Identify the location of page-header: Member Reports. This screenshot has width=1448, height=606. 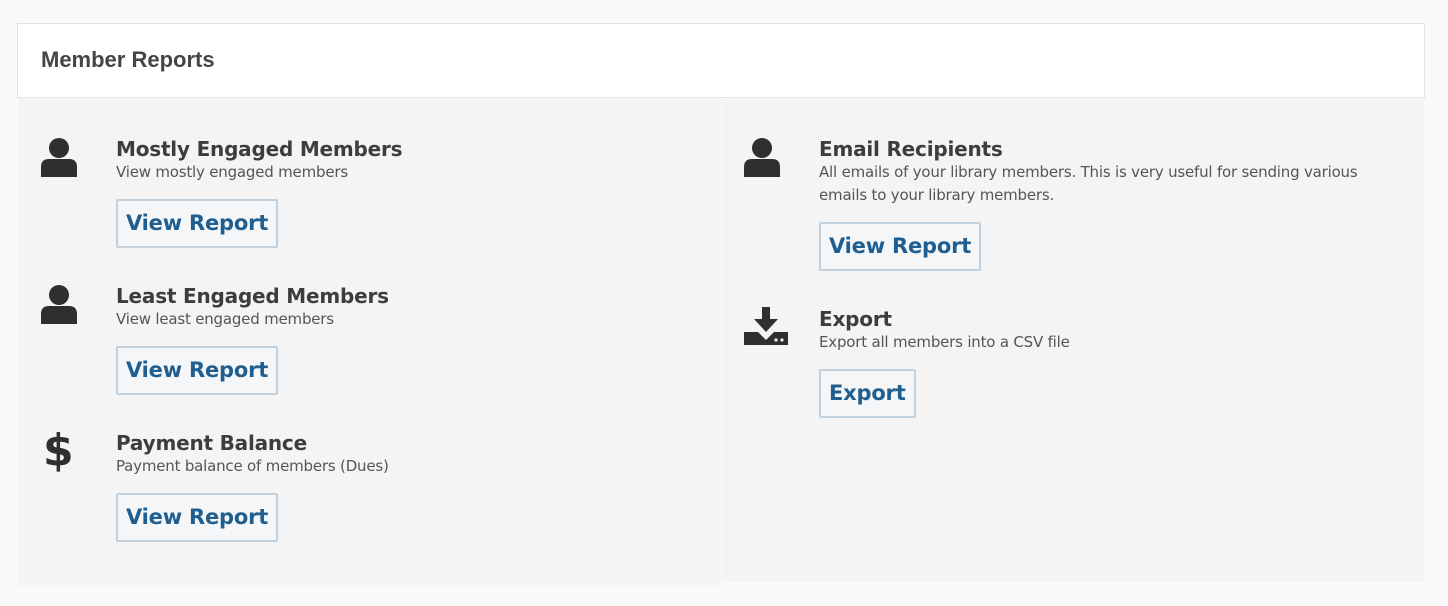
(721, 60).